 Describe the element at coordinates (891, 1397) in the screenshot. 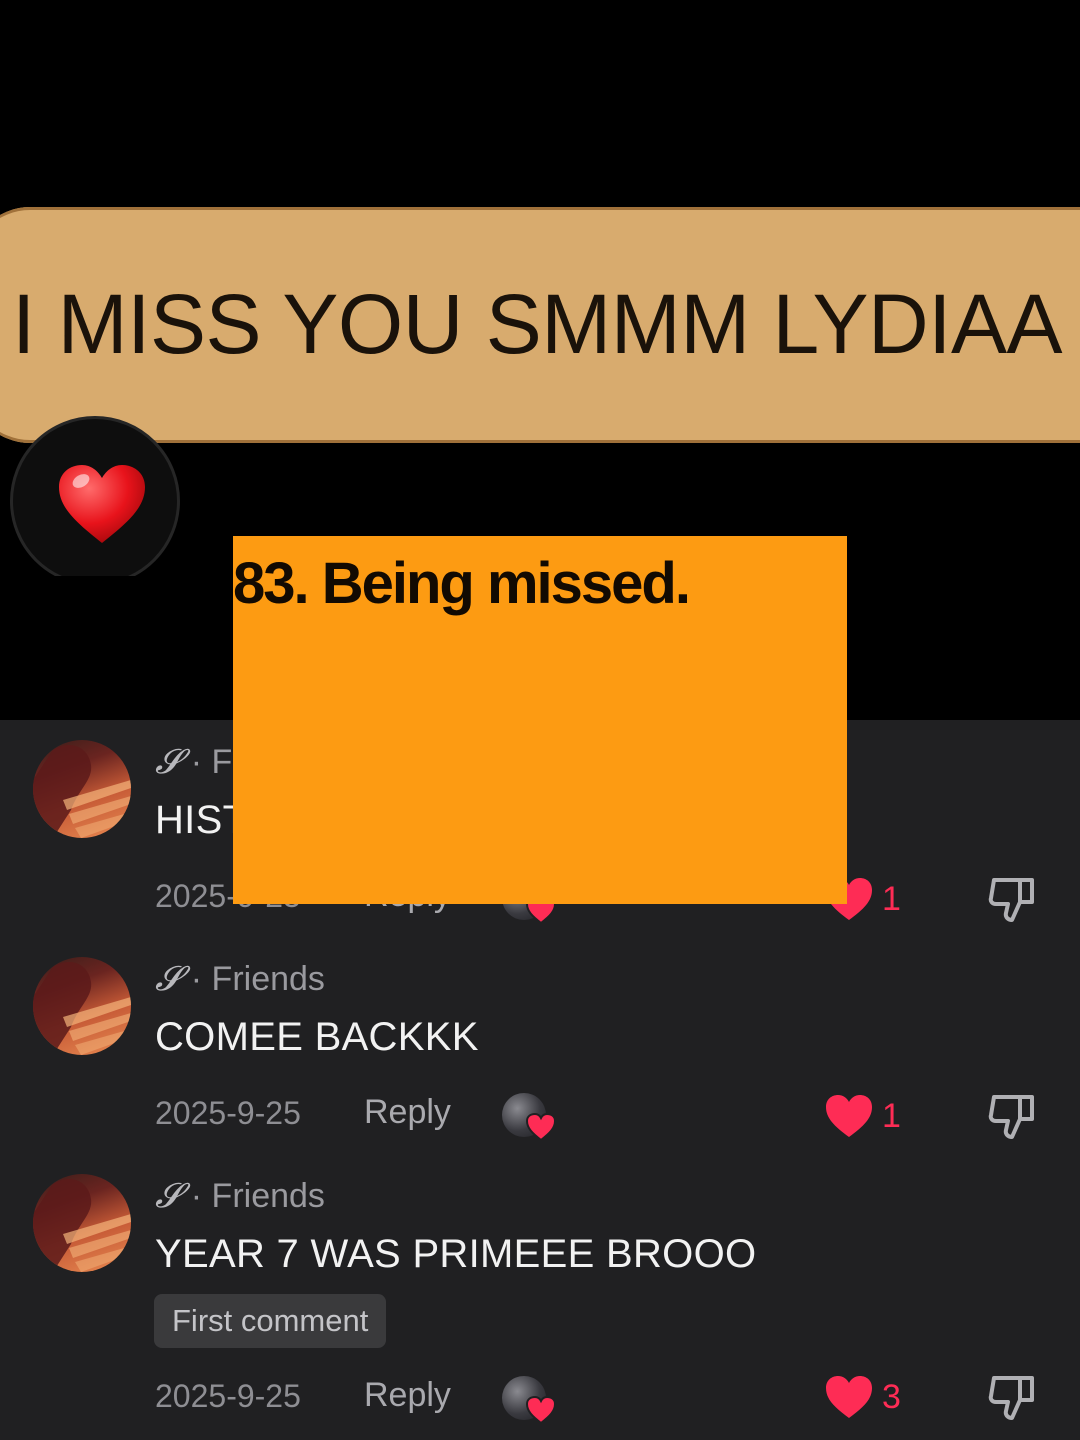

I see `like-count: 3` at that location.